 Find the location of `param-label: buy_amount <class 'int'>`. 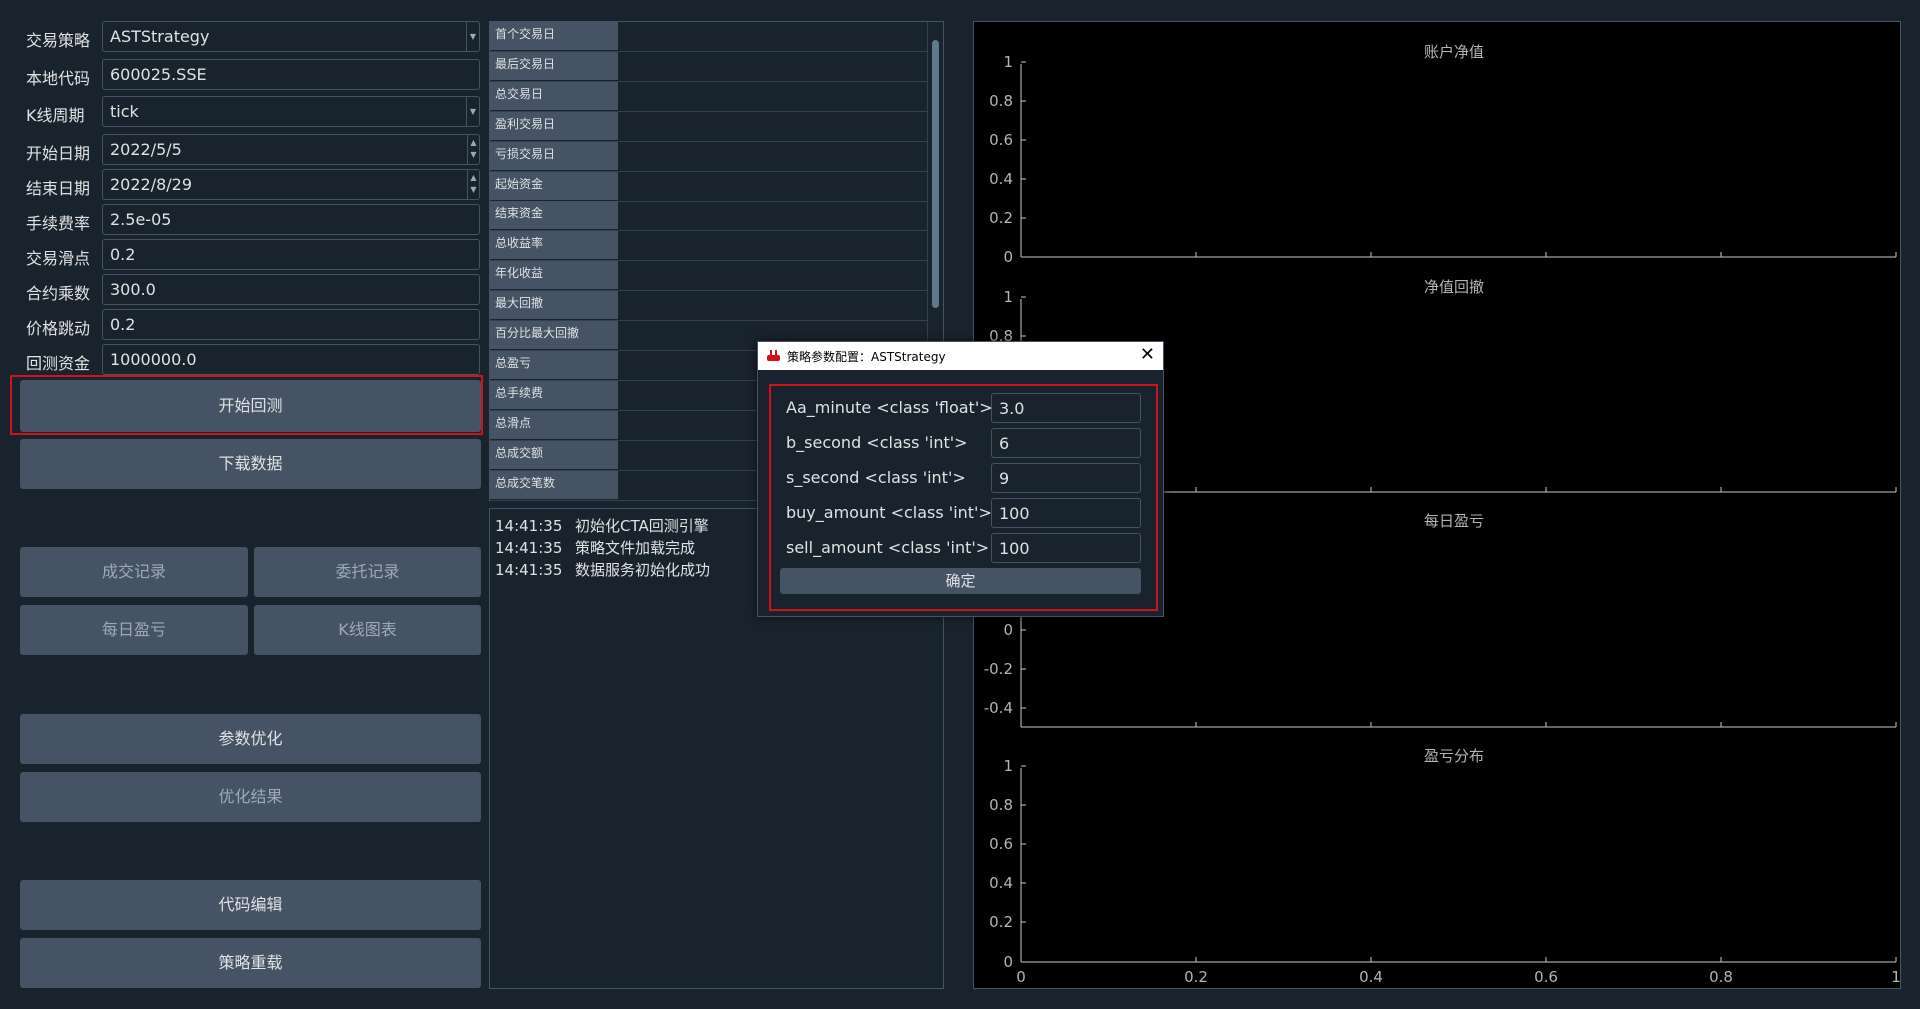

param-label: buy_amount <class 'int'> is located at coordinates (889, 512).